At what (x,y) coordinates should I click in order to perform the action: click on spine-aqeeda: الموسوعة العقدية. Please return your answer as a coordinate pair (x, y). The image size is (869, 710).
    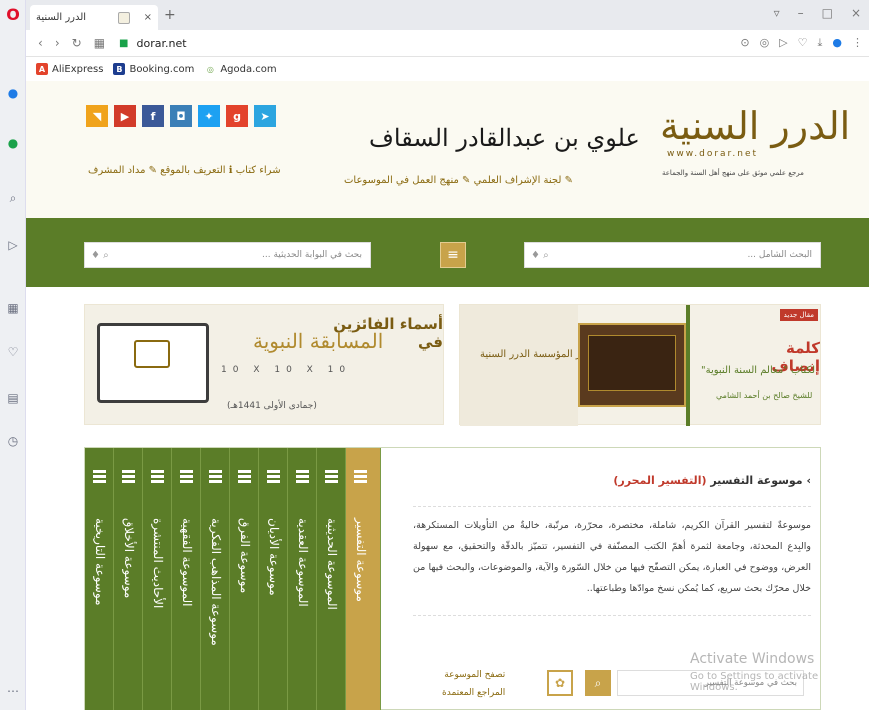
    Looking at the image, I should click on (302, 579).